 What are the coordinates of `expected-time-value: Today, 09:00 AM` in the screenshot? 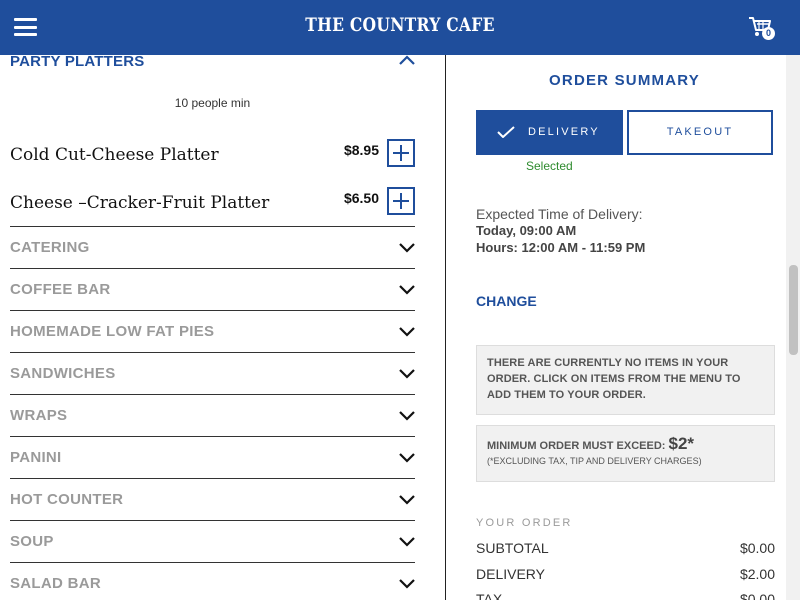 It's located at (526, 230).